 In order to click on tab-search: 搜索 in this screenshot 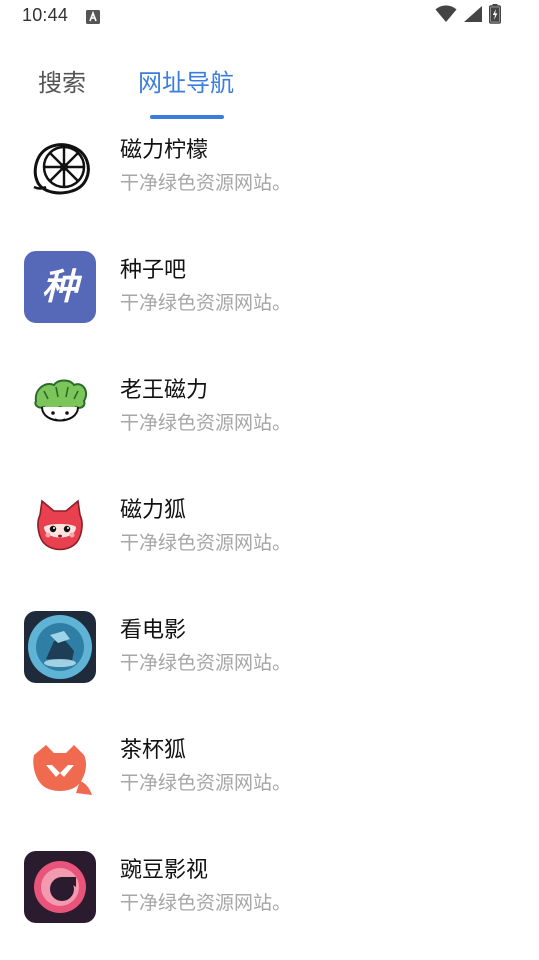, I will do `click(62, 83)`.